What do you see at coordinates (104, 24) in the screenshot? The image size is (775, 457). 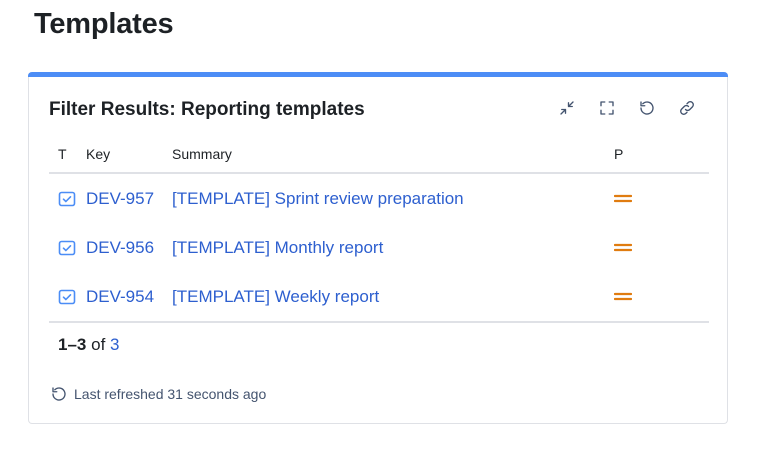 I see `page-title: Templates` at bounding box center [104, 24].